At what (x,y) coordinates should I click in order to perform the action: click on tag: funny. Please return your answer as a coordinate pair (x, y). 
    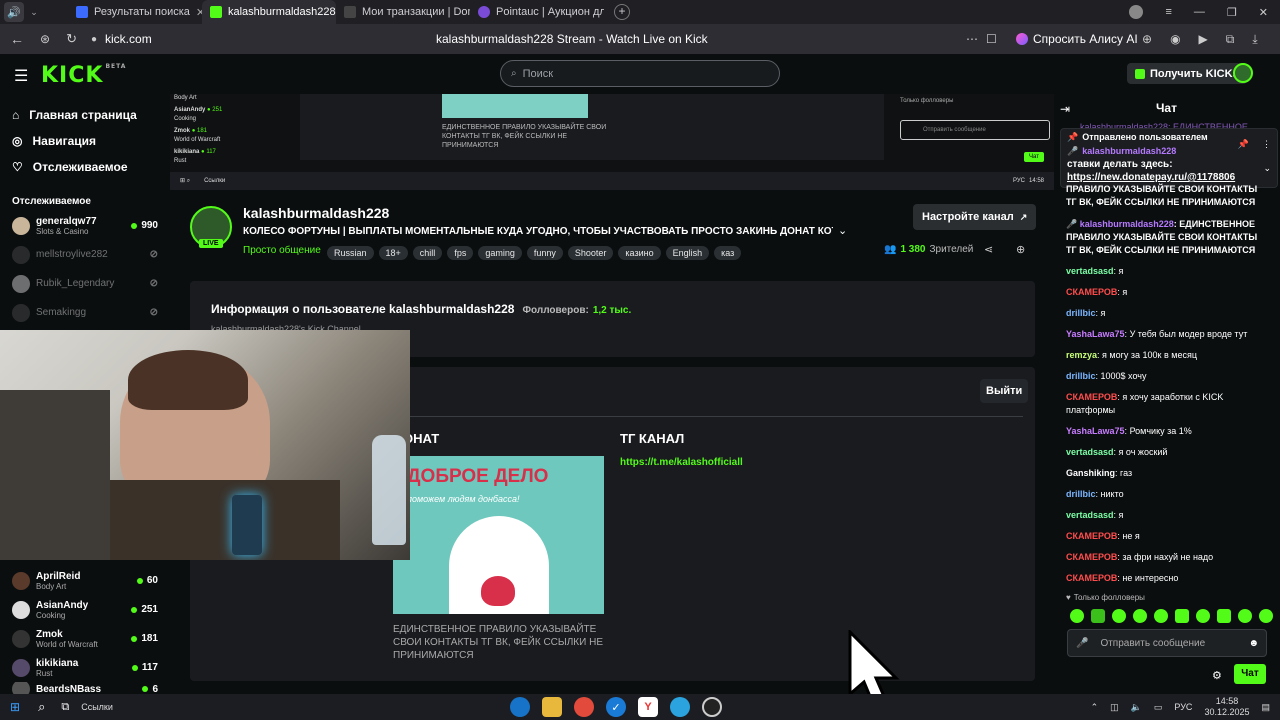
    Looking at the image, I should click on (544, 253).